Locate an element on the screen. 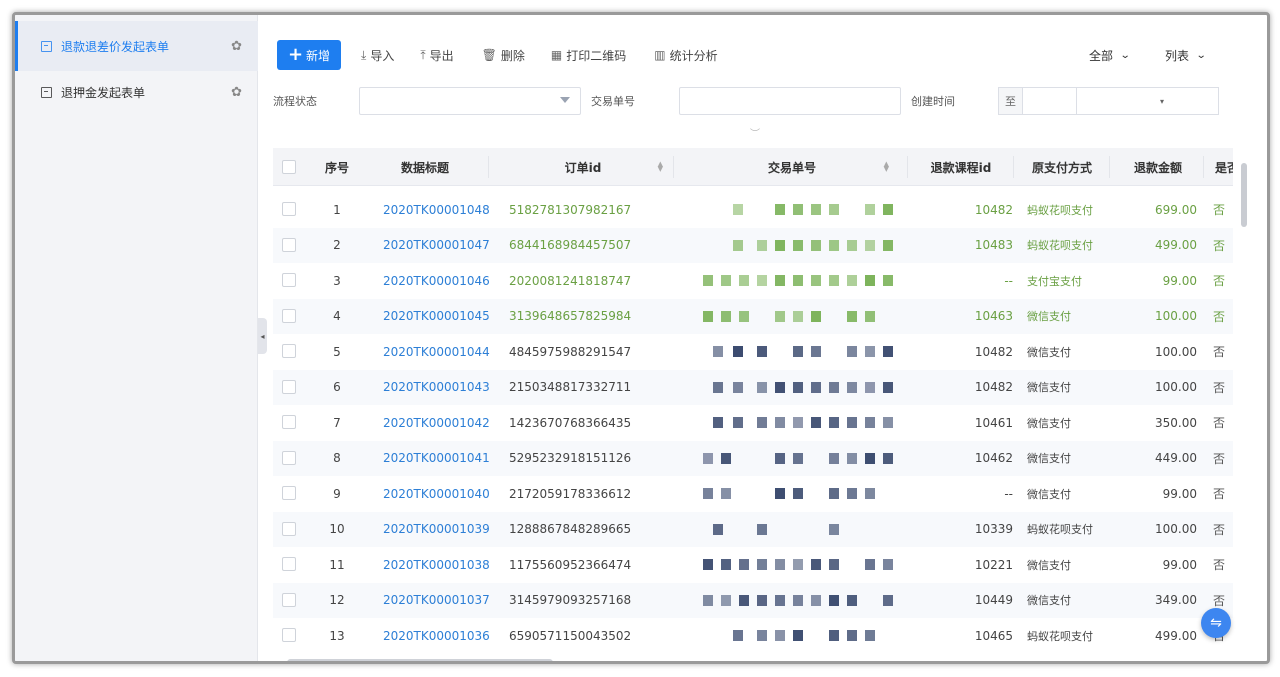 The height and width of the screenshot is (677, 1280). column-header-trade-no: 交易单号 ▲ ▼ is located at coordinates (792, 167).